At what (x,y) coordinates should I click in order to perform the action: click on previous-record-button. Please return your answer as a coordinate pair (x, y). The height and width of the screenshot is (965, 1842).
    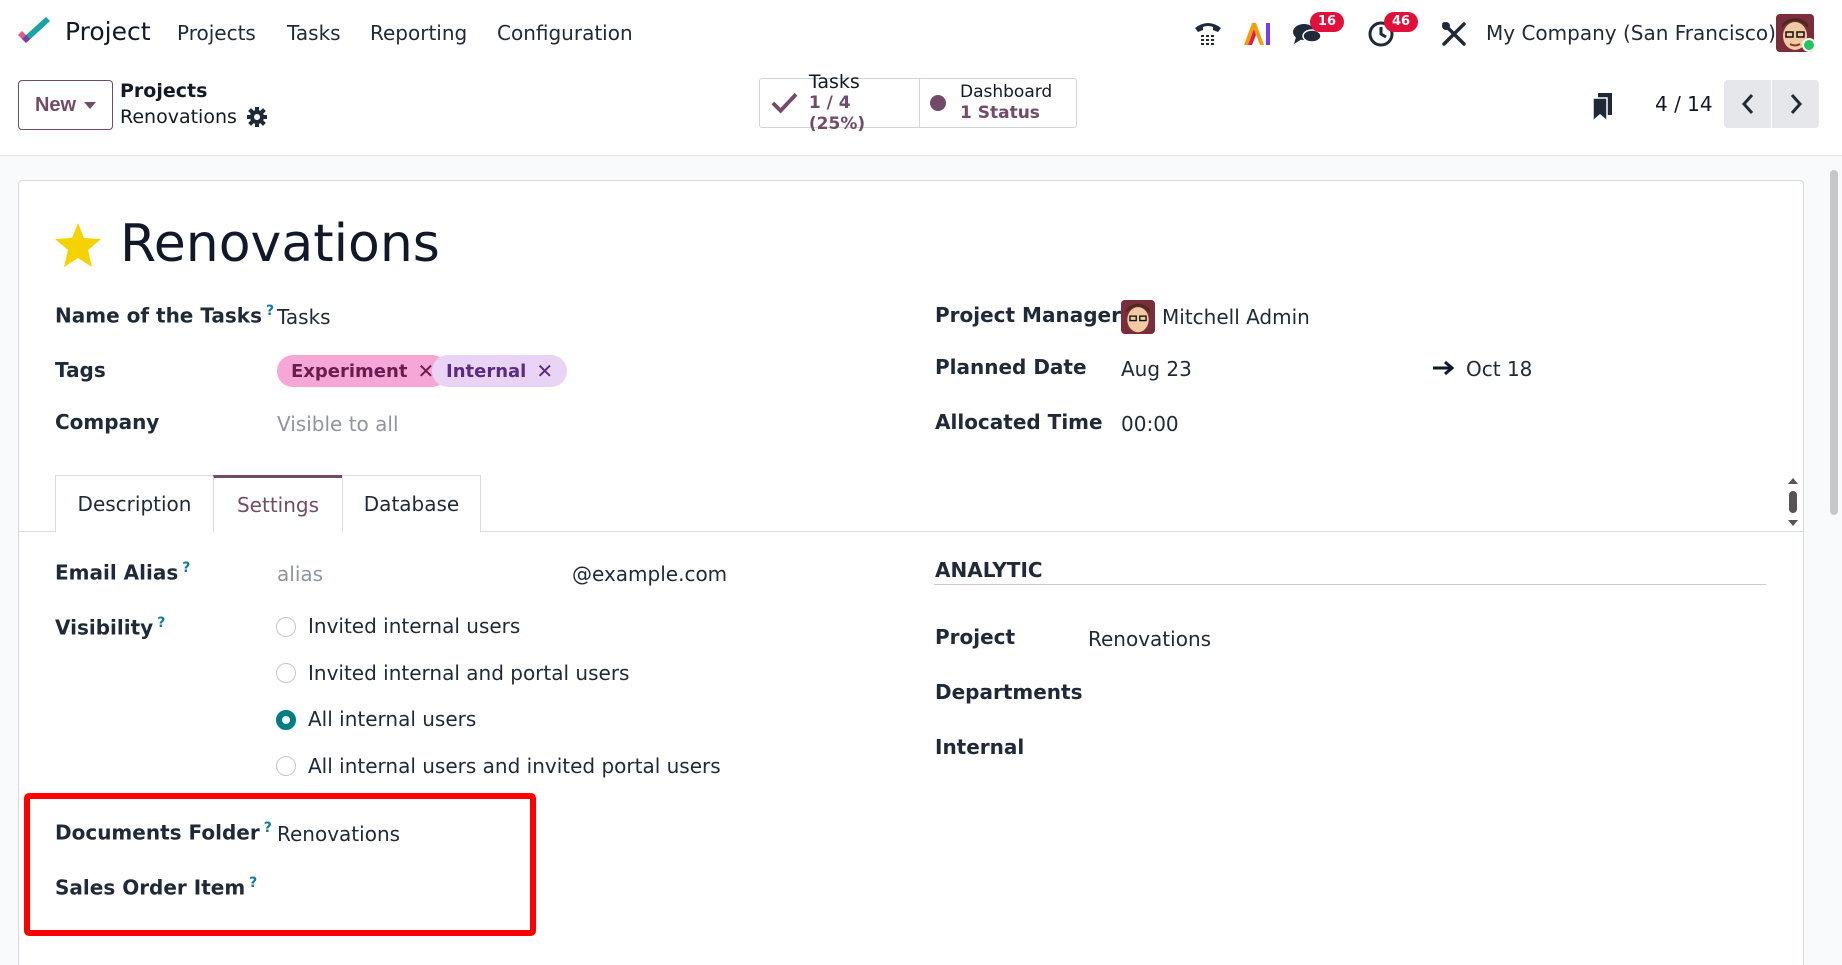
    Looking at the image, I should click on (1747, 104).